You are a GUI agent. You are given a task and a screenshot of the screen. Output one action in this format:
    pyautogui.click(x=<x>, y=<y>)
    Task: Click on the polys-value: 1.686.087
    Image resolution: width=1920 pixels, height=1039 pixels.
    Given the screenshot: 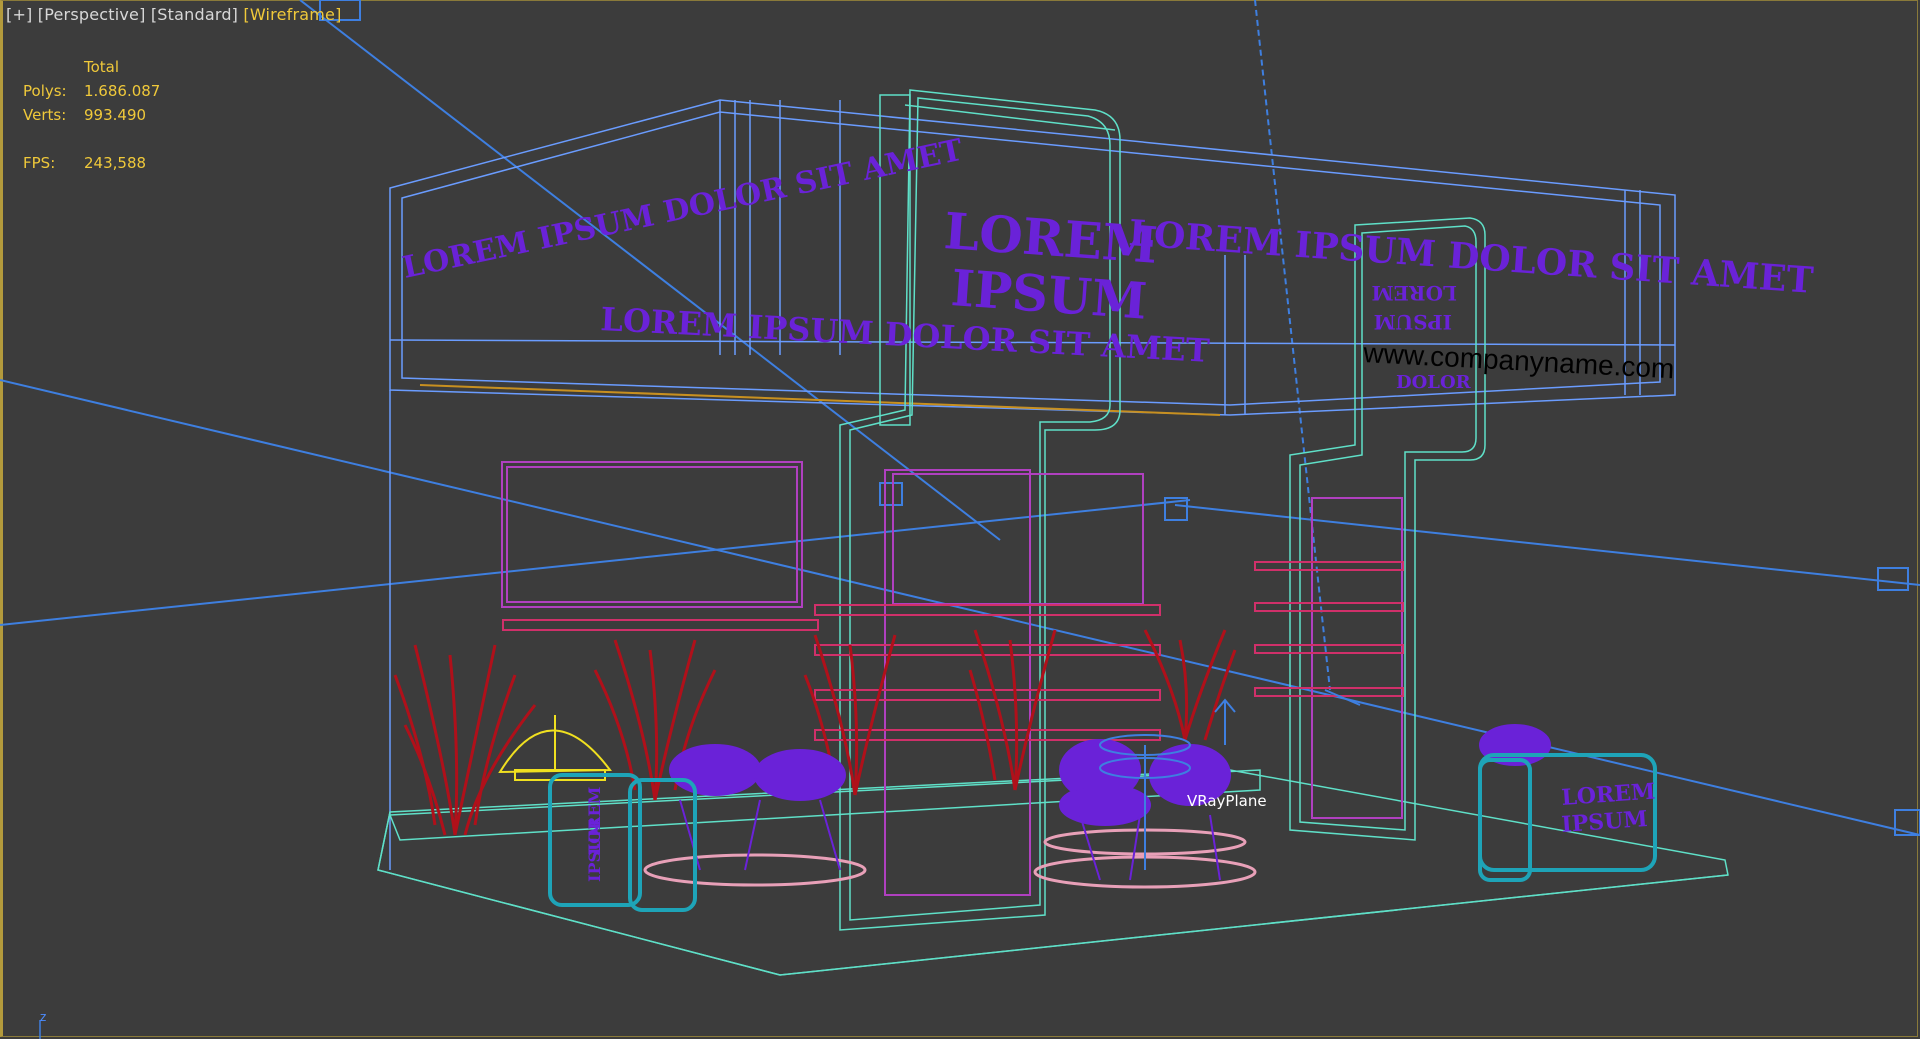 What is the action you would take?
    pyautogui.click(x=122, y=91)
    